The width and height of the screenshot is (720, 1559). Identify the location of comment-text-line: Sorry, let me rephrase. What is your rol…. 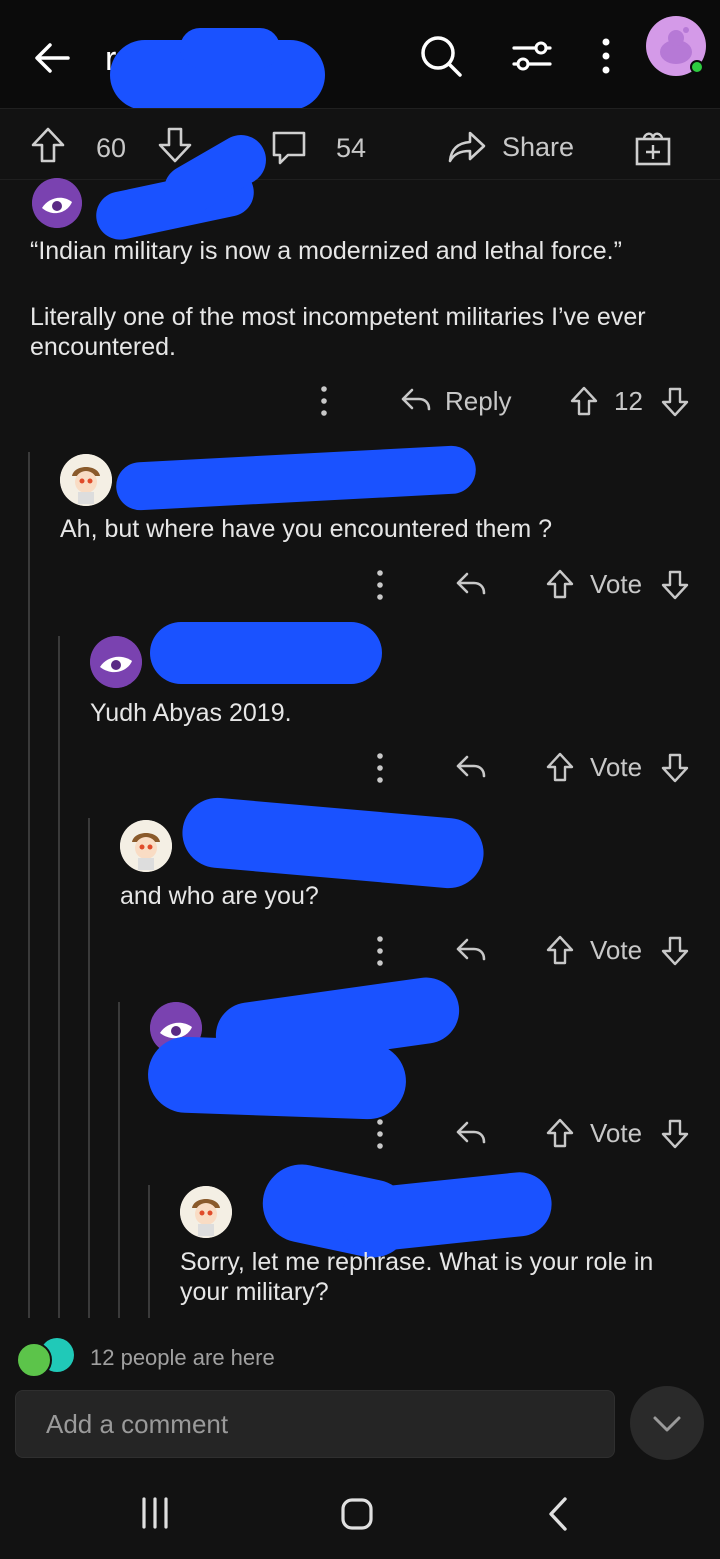
(417, 1262).